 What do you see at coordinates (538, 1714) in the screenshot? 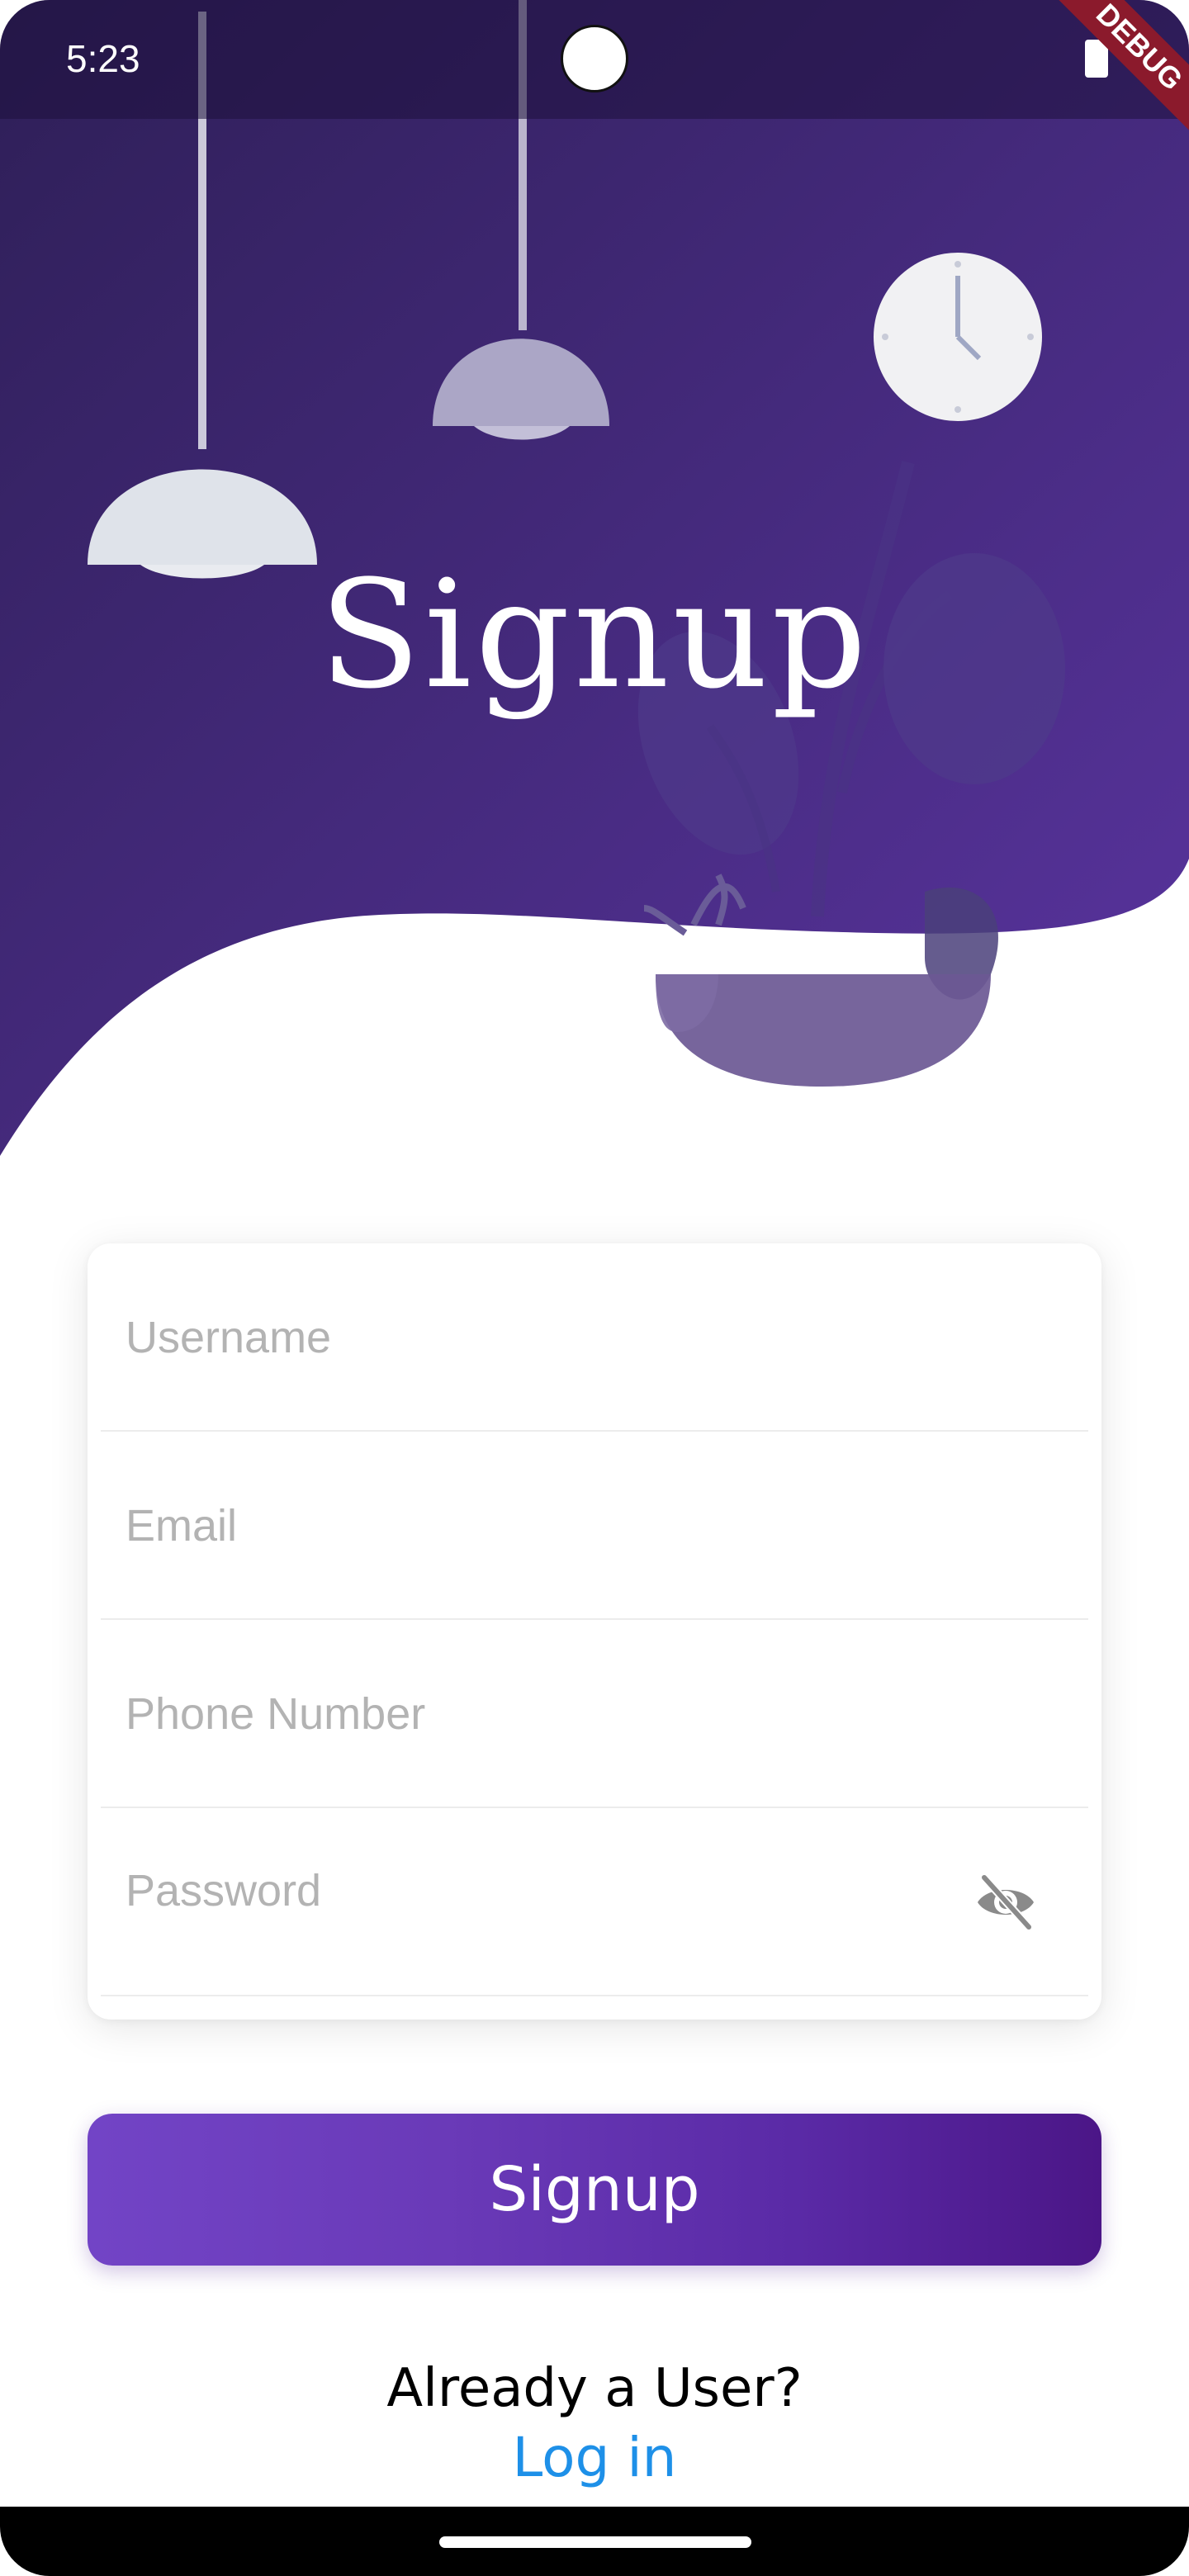
I see `phone-input` at bounding box center [538, 1714].